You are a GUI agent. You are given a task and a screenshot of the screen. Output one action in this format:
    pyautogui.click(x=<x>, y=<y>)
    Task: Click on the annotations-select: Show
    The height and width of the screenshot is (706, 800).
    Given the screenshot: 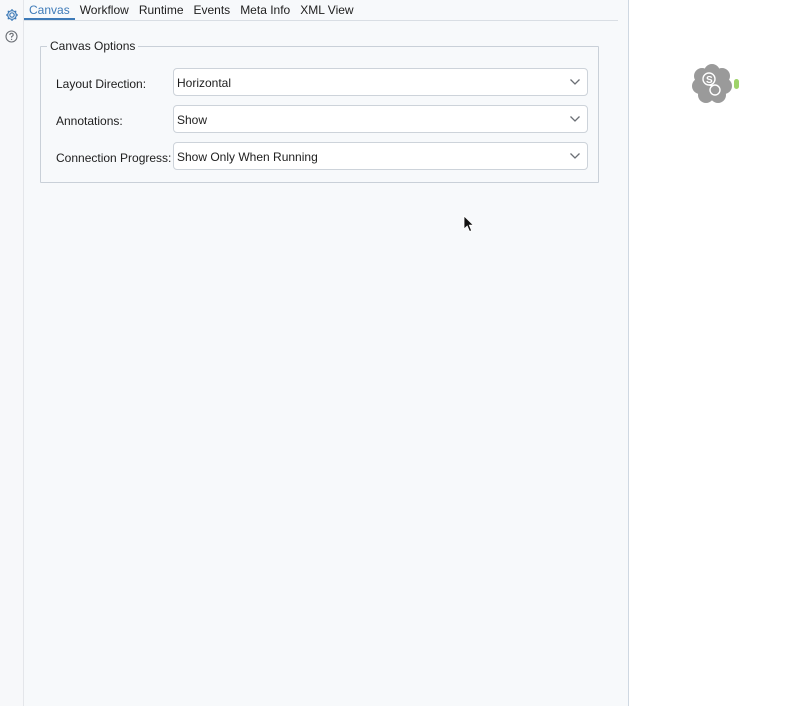 What is the action you would take?
    pyautogui.click(x=380, y=119)
    